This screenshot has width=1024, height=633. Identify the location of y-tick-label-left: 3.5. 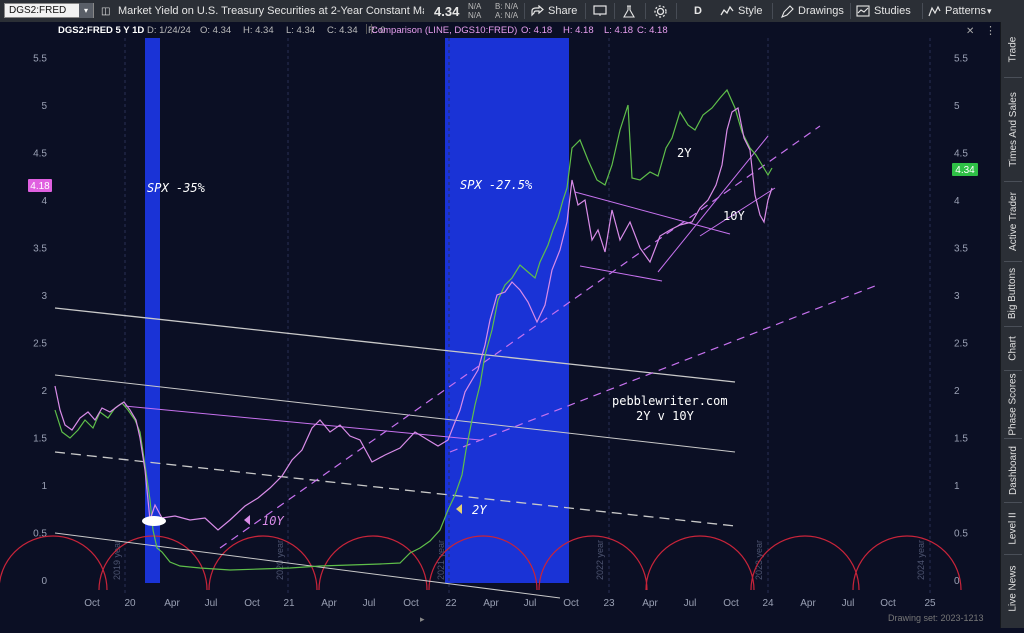
(40, 249).